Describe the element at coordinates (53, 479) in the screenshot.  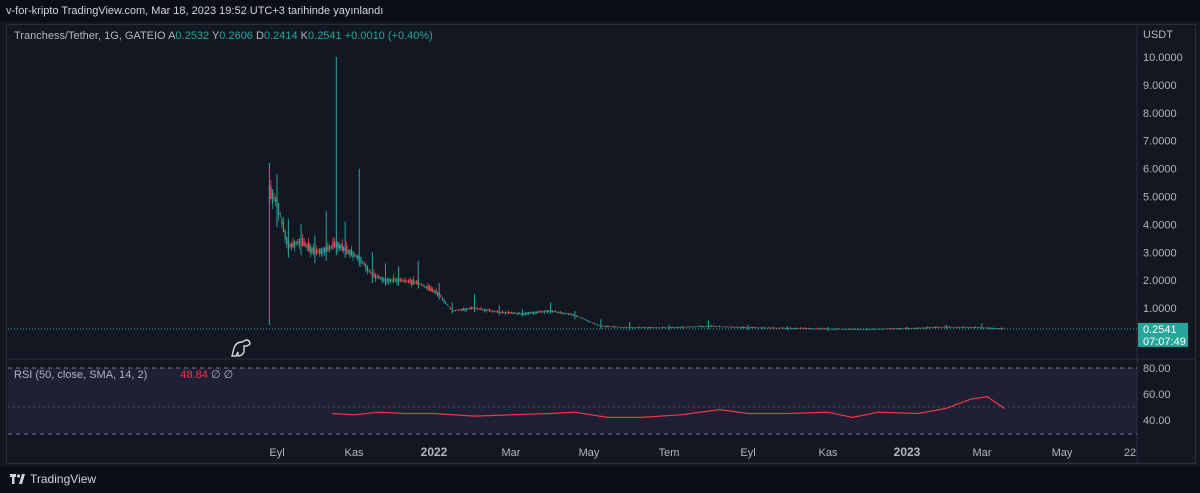
I see `brand: TradingView` at that location.